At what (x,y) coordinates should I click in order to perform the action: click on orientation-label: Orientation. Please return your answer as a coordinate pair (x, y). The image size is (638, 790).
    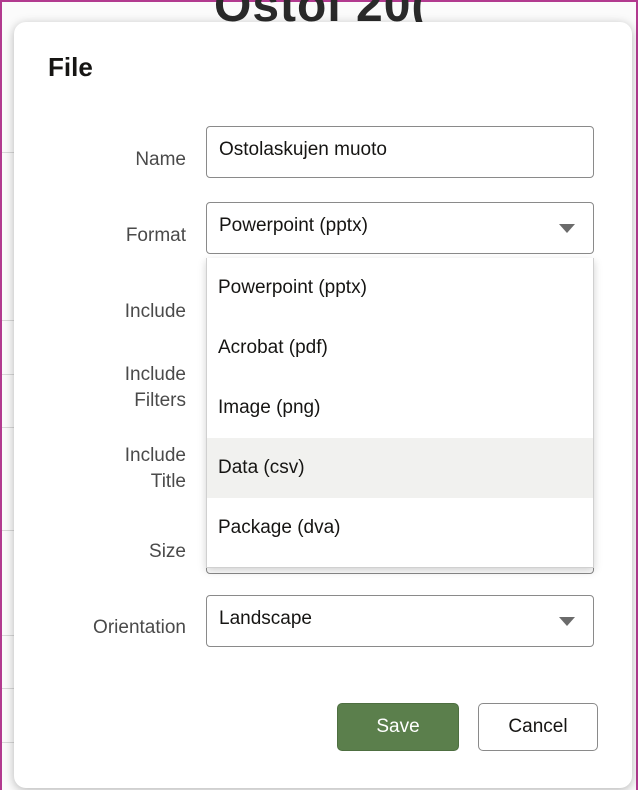
    Looking at the image, I should click on (139, 627).